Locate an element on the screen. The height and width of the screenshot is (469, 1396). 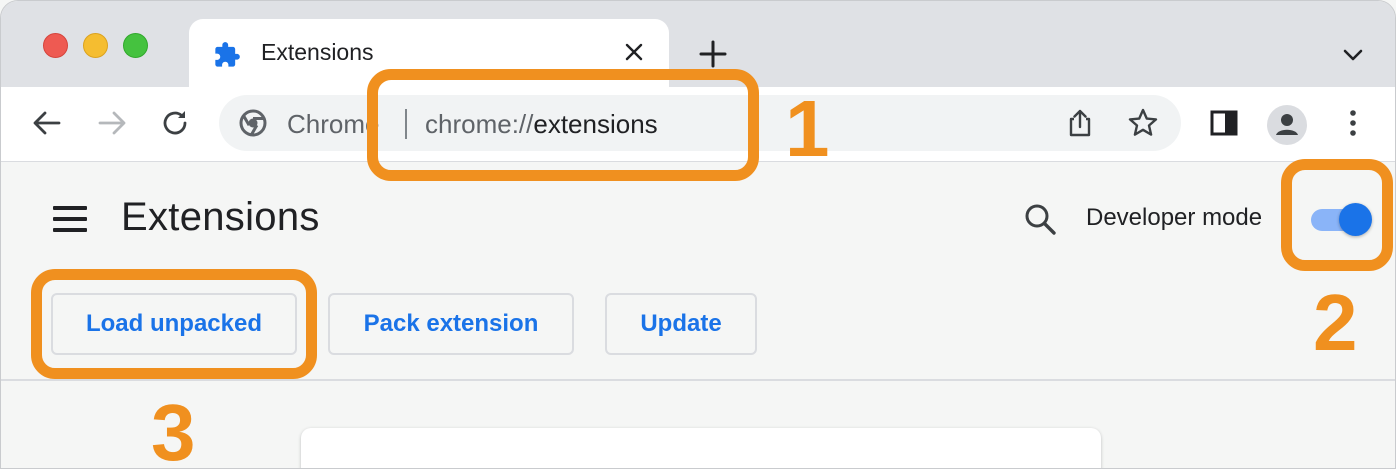
page-title: Extensions is located at coordinates (220, 217).